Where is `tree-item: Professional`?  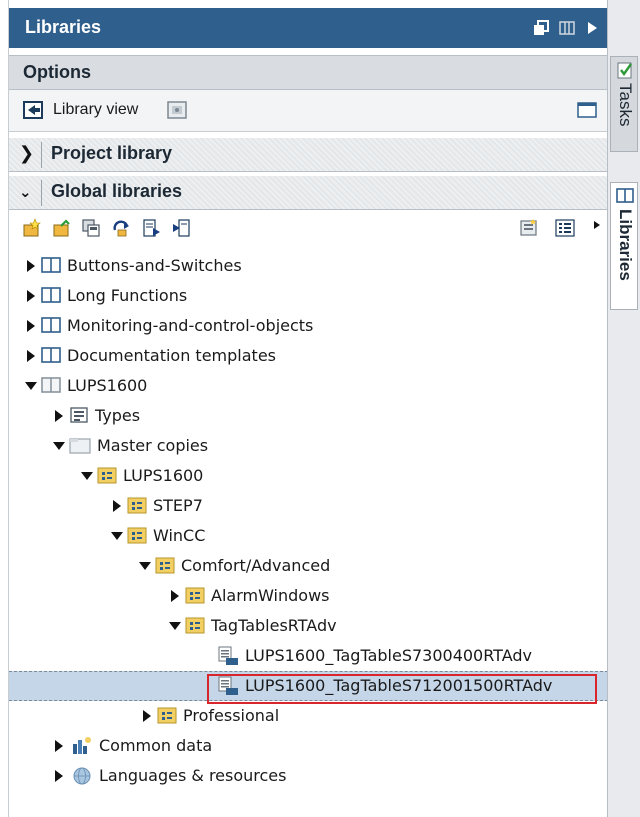 tree-item: Professional is located at coordinates (308, 716).